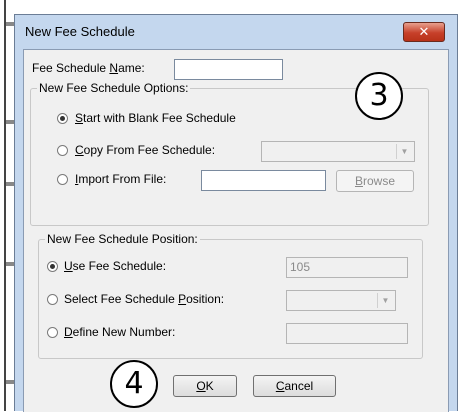 The width and height of the screenshot is (472, 412). Describe the element at coordinates (205, 386) in the screenshot. I see `ok-button: OK` at that location.